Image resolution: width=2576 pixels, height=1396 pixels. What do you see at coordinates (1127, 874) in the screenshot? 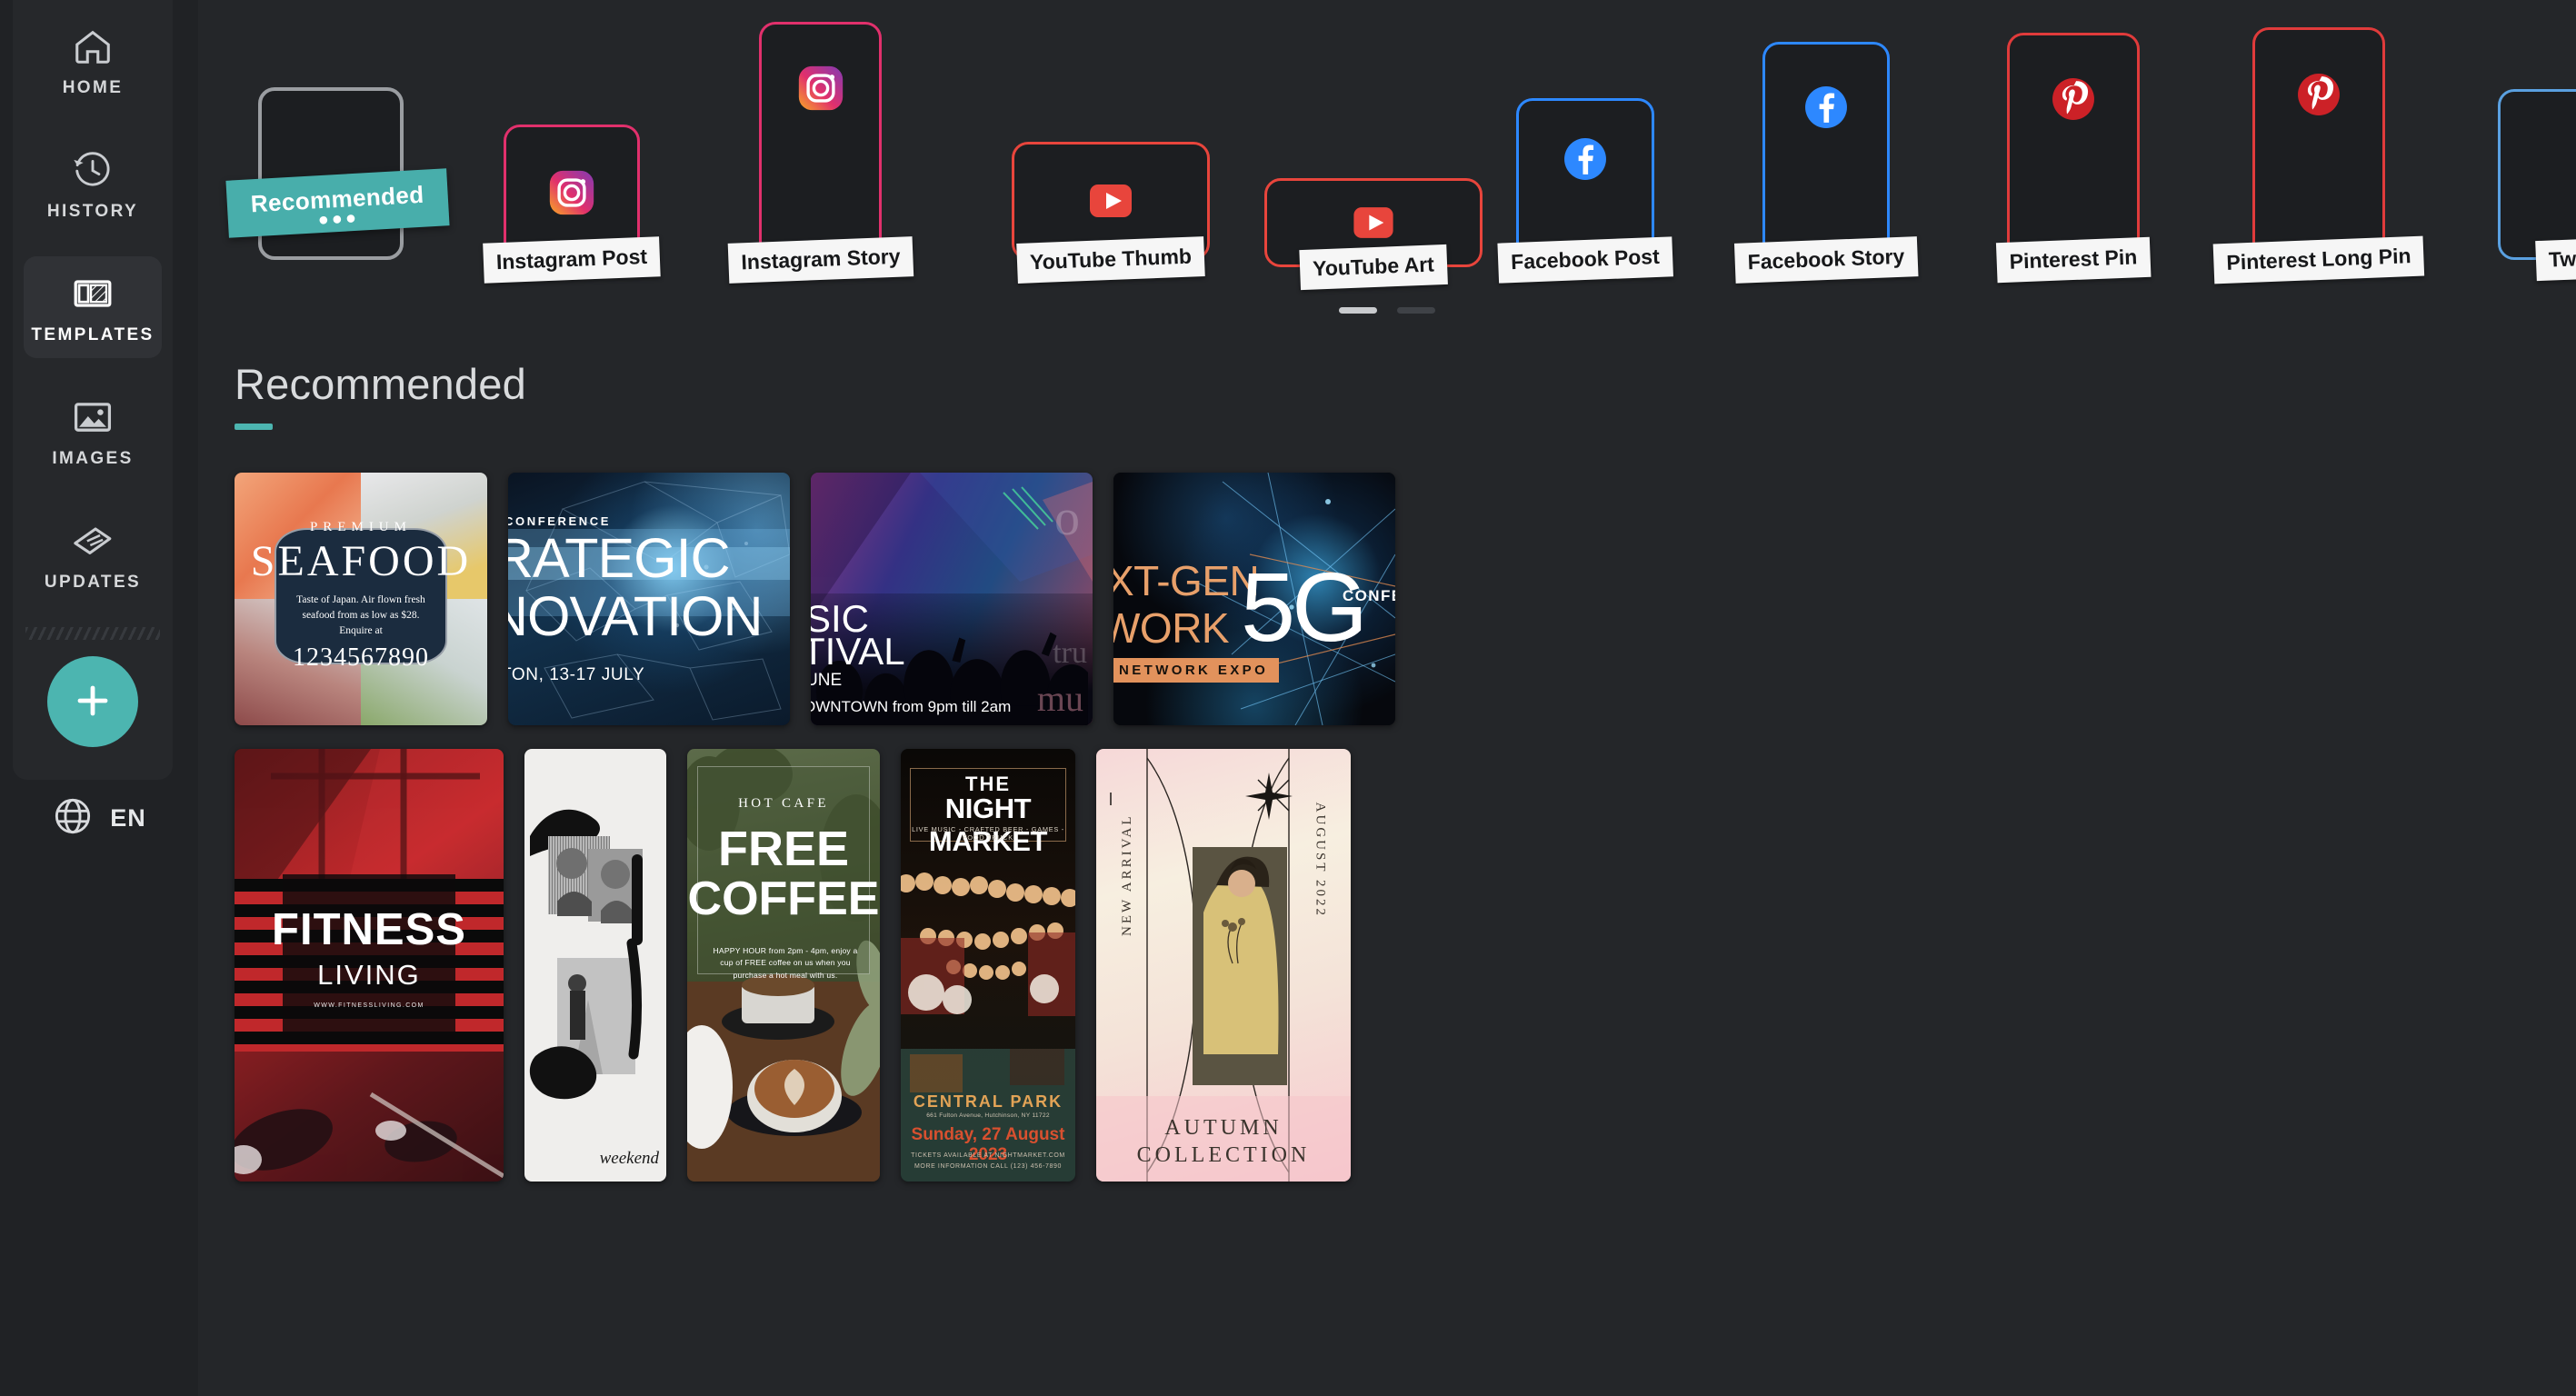
I see `autumn-left-label: NEW ARRIVAL` at bounding box center [1127, 874].